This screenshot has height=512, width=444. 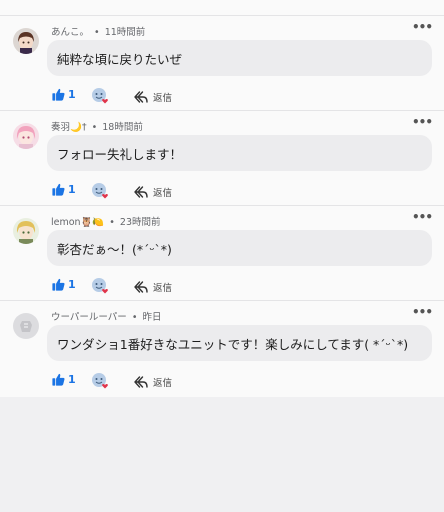 I want to click on comment-text: ワンダショ1番好きなユニットです！楽しみにしてます( *´ᵕ`*), so click(x=233, y=344).